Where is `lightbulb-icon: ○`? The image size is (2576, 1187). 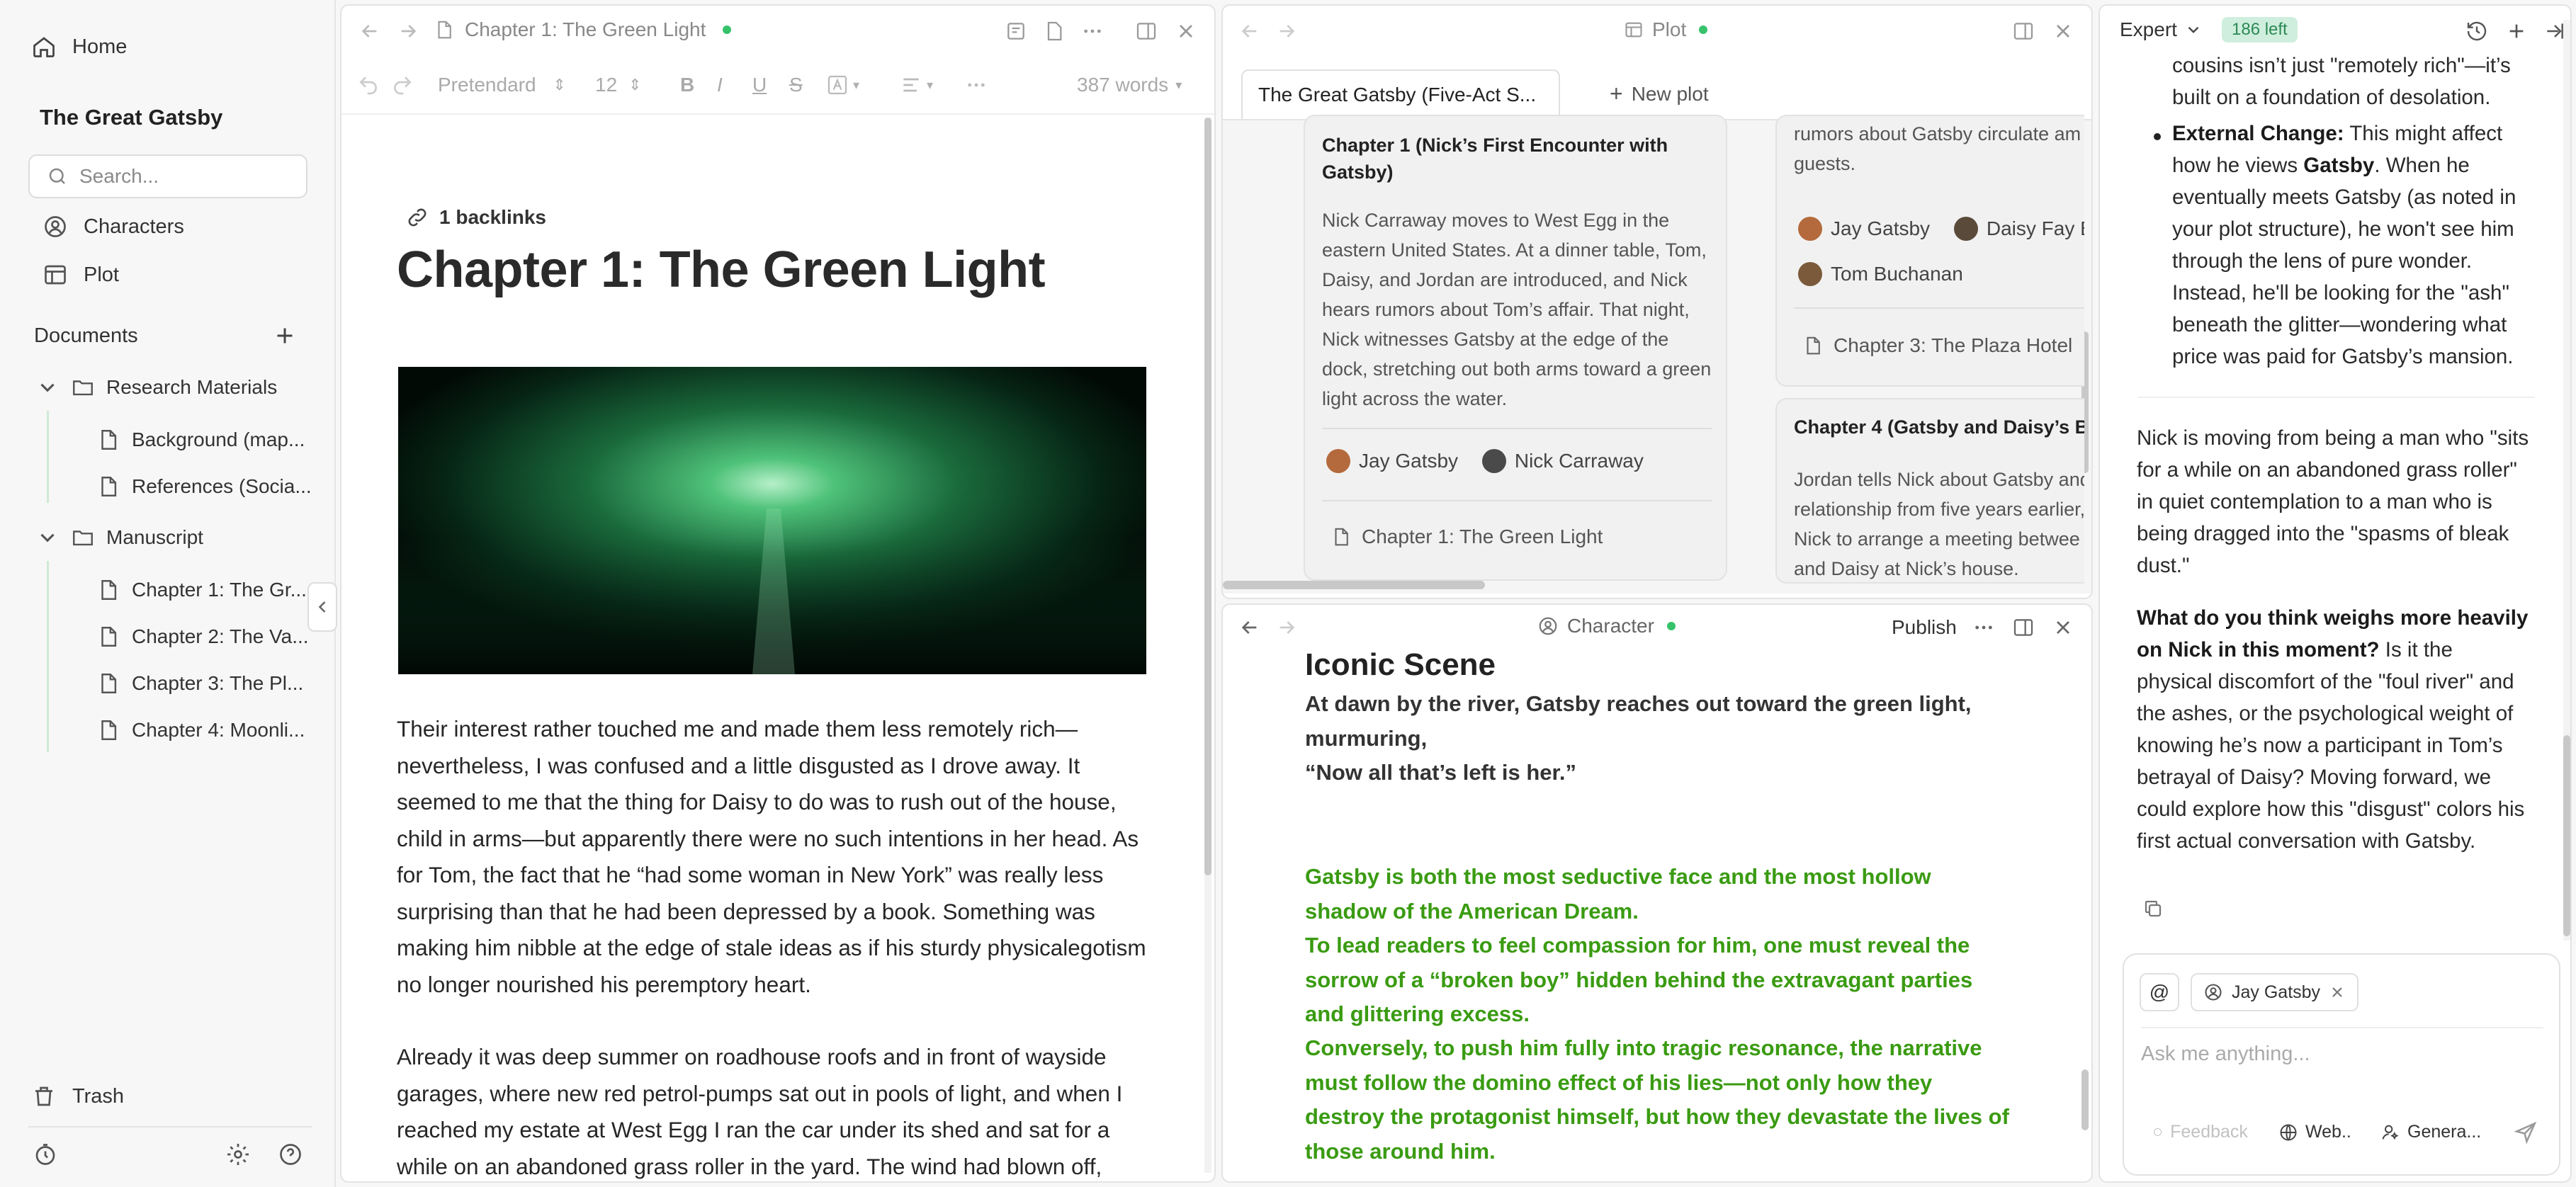
lightbulb-icon: ○ is located at coordinates (2158, 1132).